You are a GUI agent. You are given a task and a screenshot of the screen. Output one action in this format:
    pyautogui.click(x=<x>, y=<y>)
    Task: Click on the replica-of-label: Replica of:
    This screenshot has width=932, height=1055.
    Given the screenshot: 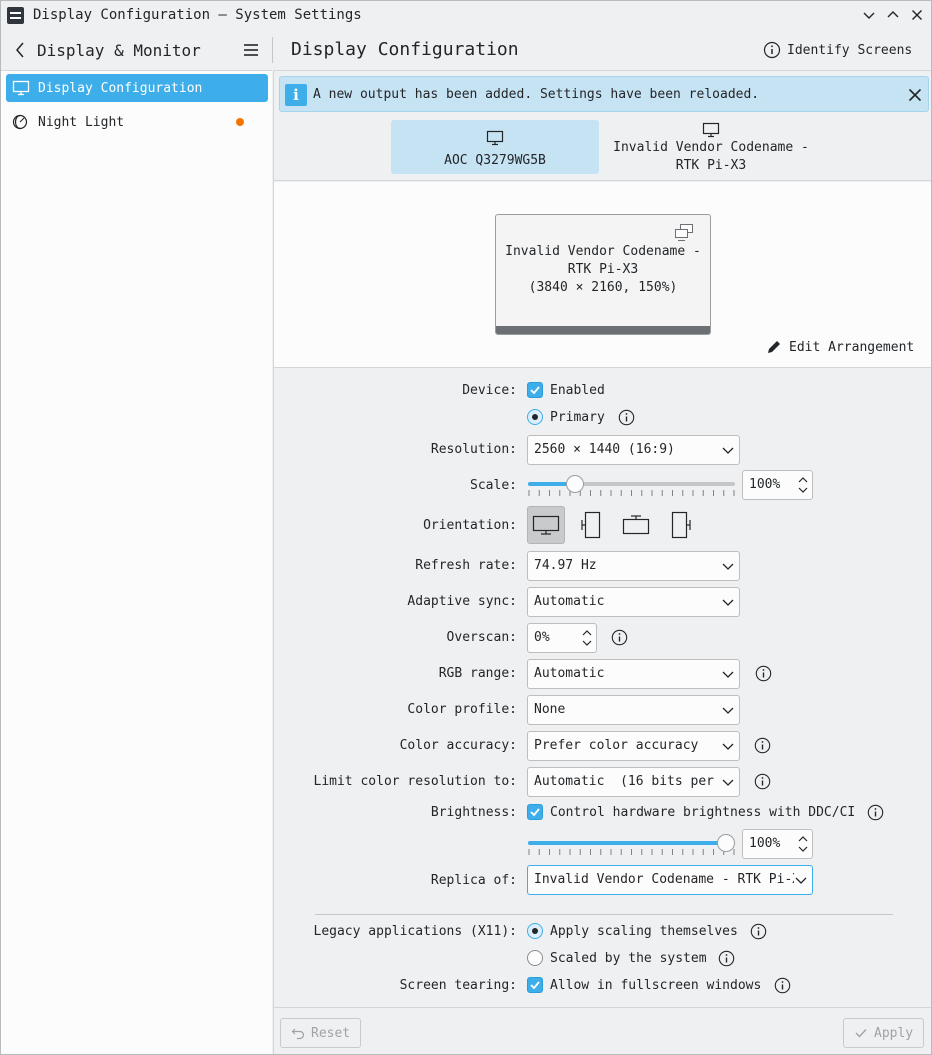 What is the action you would take?
    pyautogui.click(x=473, y=880)
    